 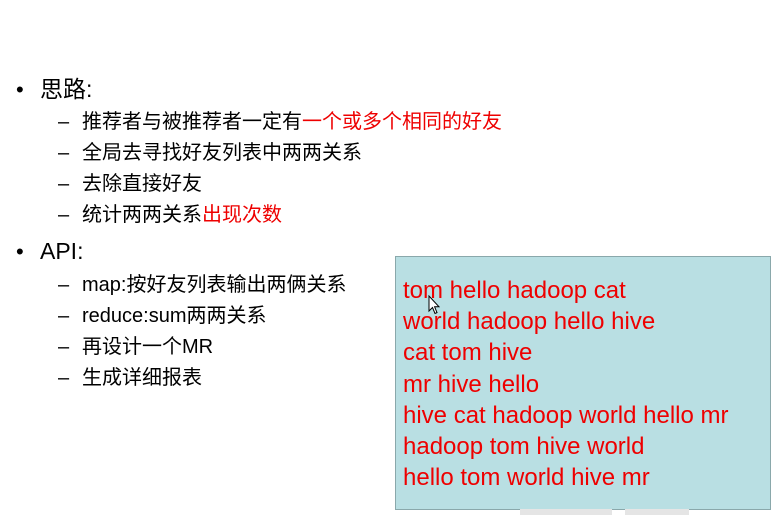 I want to click on approach-item: – 统计两两关系出现次数, so click(x=170, y=215).